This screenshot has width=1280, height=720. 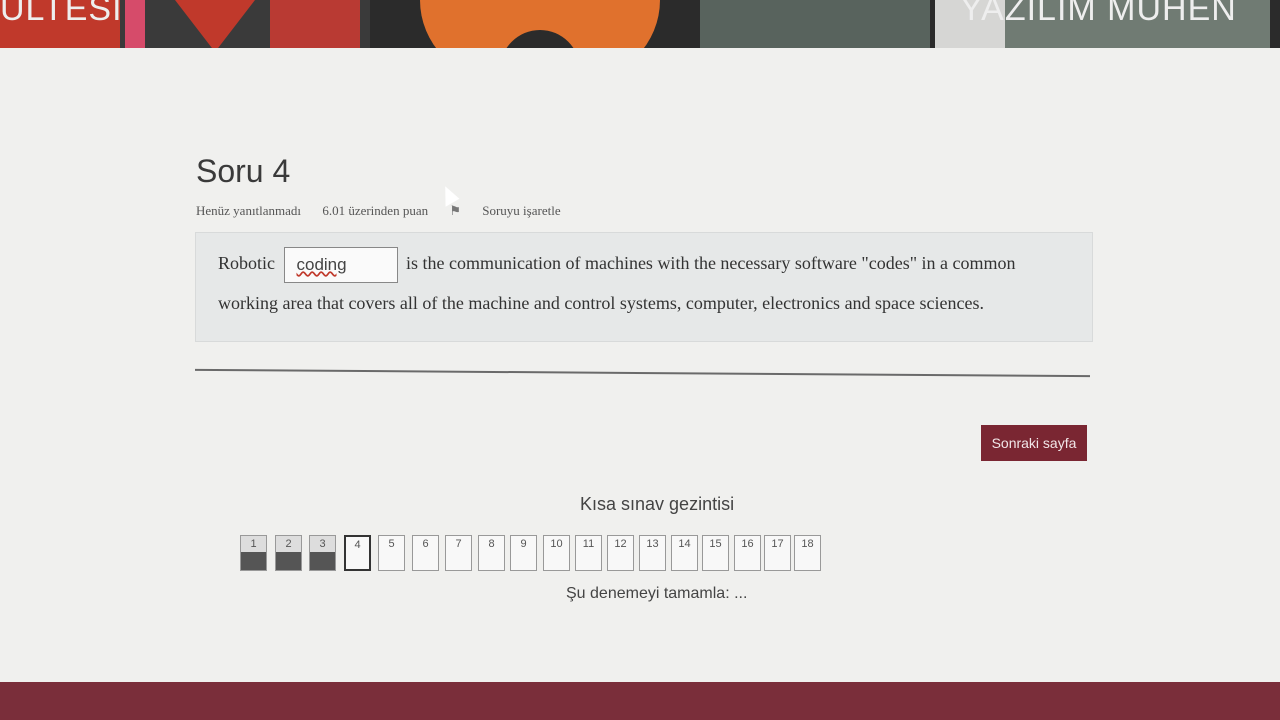 What do you see at coordinates (322, 553) in the screenshot?
I see `quiz-nav-button-3: 3` at bounding box center [322, 553].